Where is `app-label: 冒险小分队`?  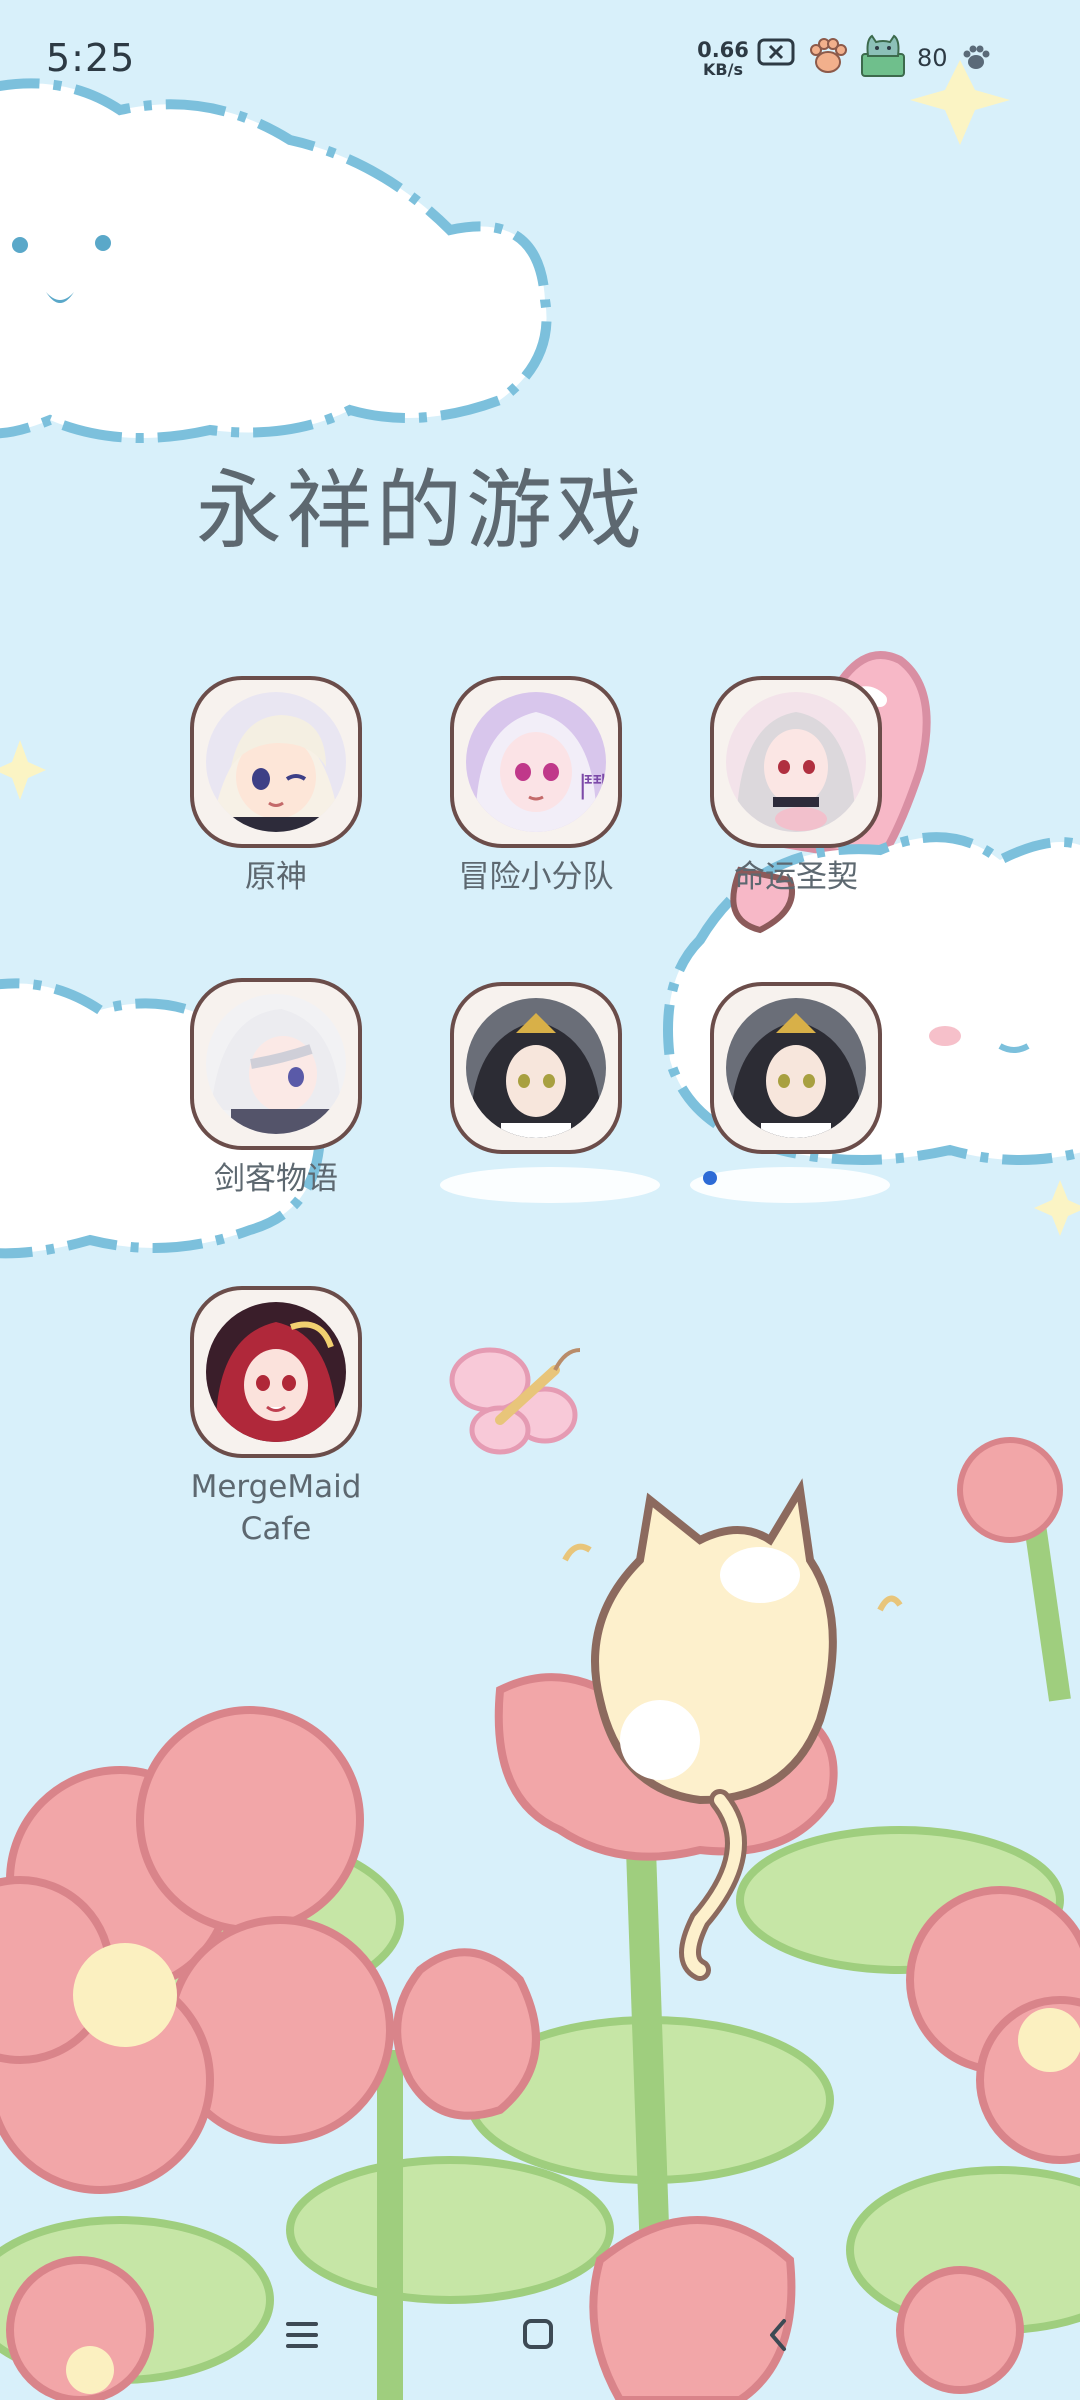
app-label: 冒险小分队 is located at coordinates (536, 877).